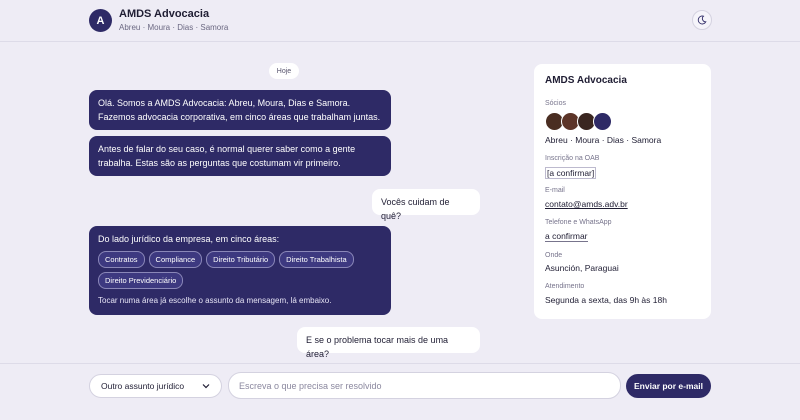 This screenshot has width=800, height=420. I want to click on chip-direito-tributario: Direito Tributário, so click(241, 259).